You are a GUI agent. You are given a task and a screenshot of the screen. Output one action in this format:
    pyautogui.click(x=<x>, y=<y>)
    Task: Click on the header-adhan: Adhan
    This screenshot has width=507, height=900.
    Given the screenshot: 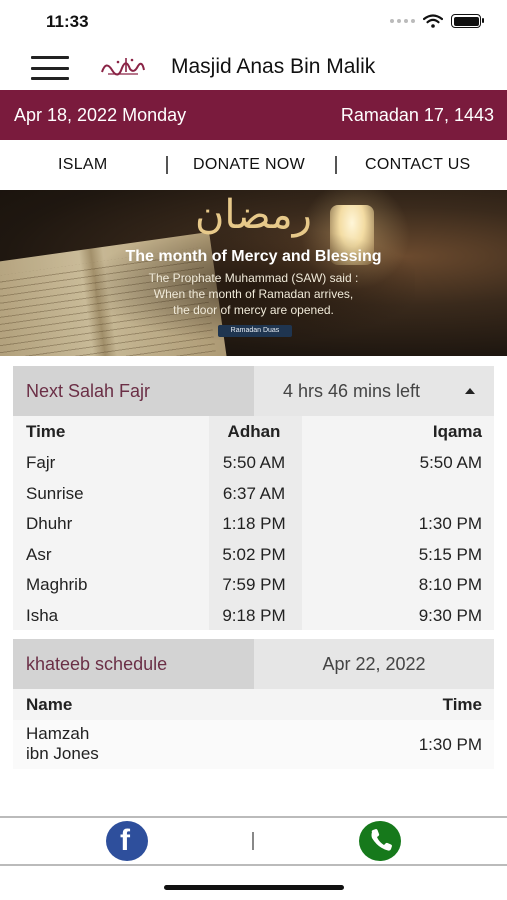 What is the action you would take?
    pyautogui.click(x=254, y=431)
    